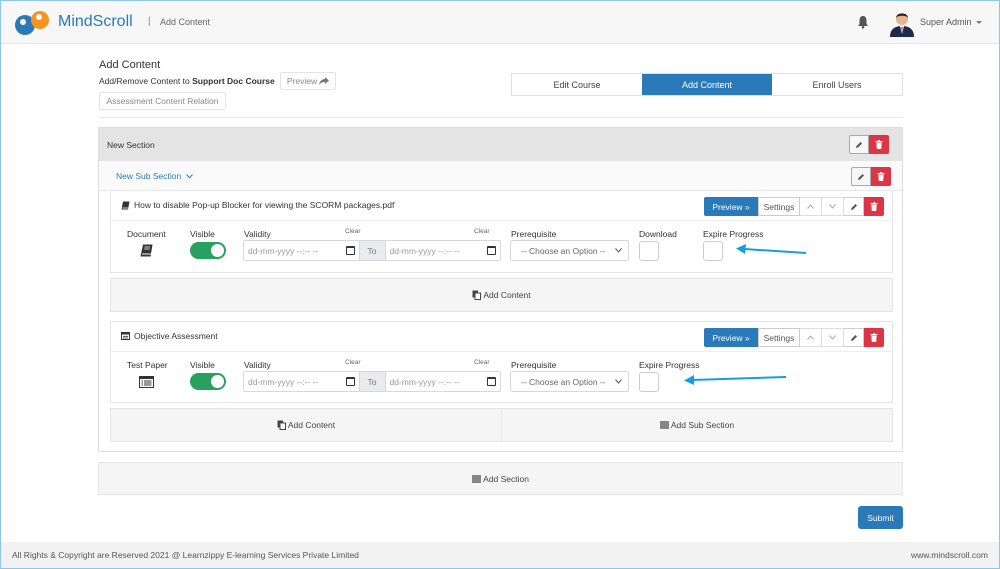 The image size is (1000, 569). Describe the element at coordinates (658, 234) in the screenshot. I see `download-label: Download` at that location.